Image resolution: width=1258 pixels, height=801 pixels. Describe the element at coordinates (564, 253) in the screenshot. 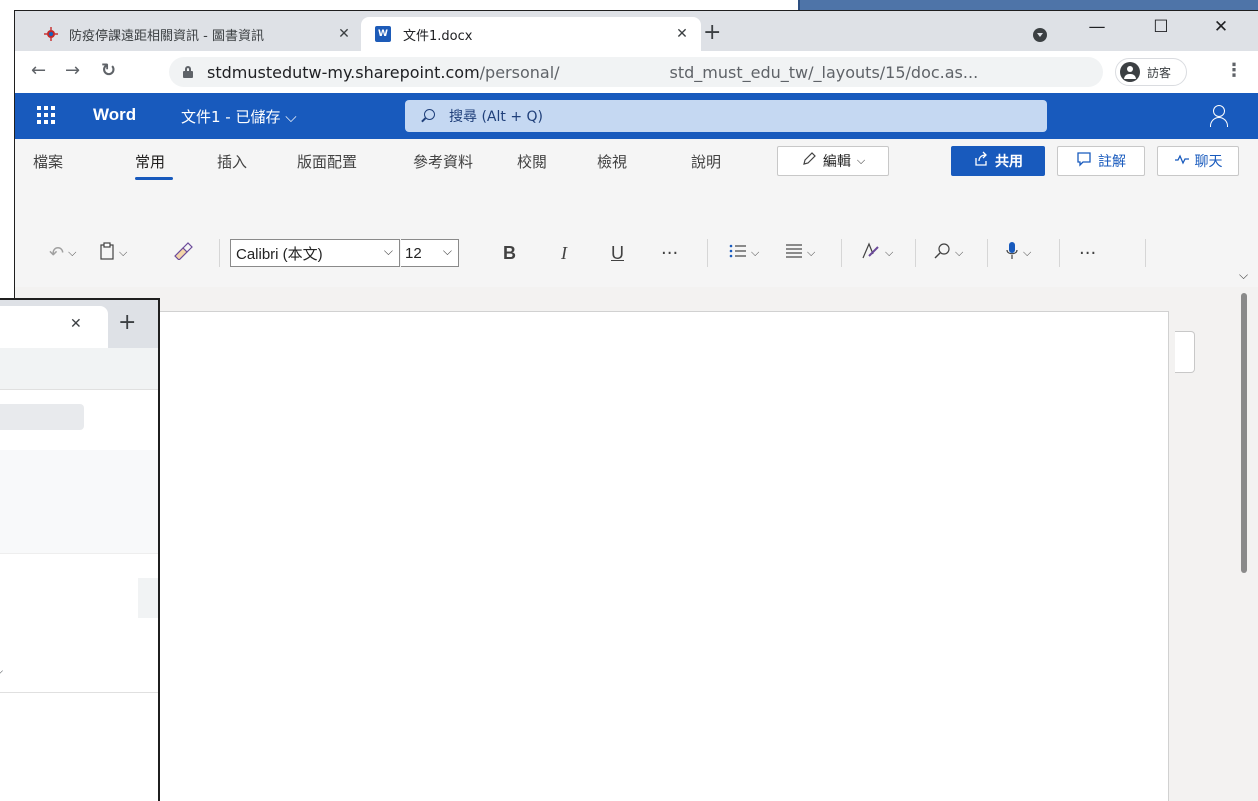

I see `italic-button: I` at that location.